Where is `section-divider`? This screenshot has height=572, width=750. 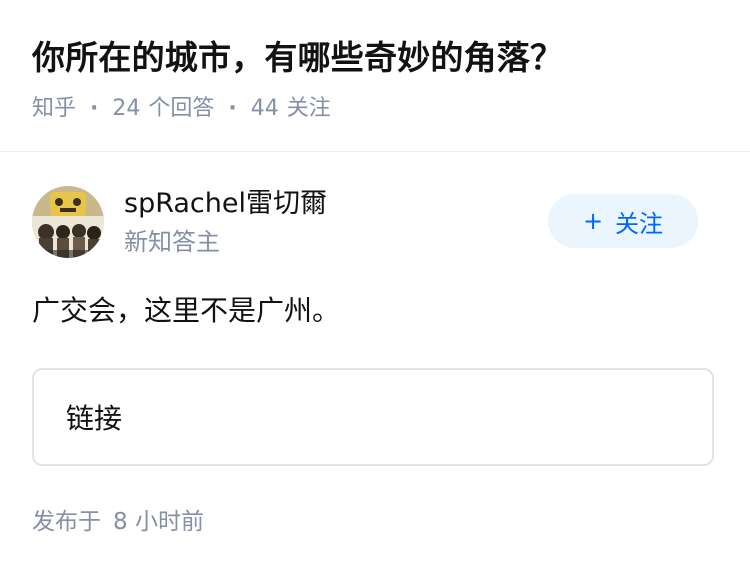
section-divider is located at coordinates (375, 151).